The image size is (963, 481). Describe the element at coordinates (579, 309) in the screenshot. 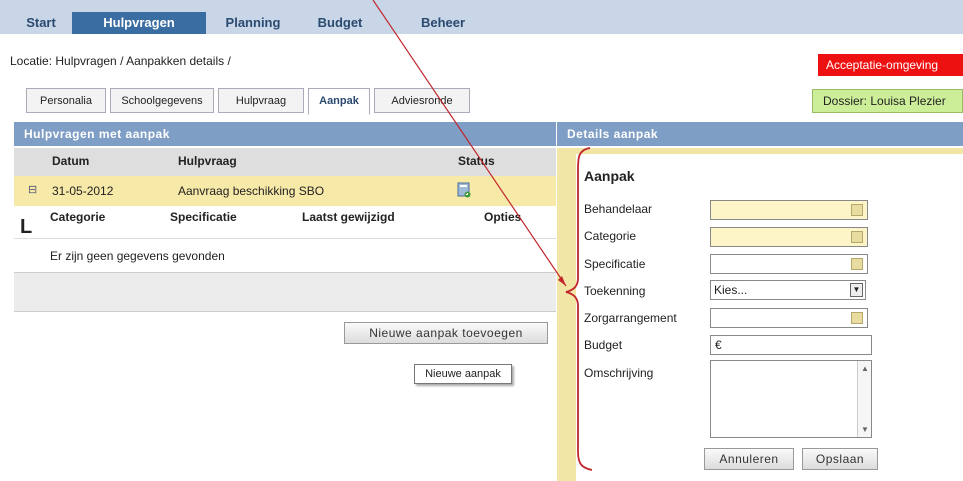

I see `annotation-bracket` at that location.